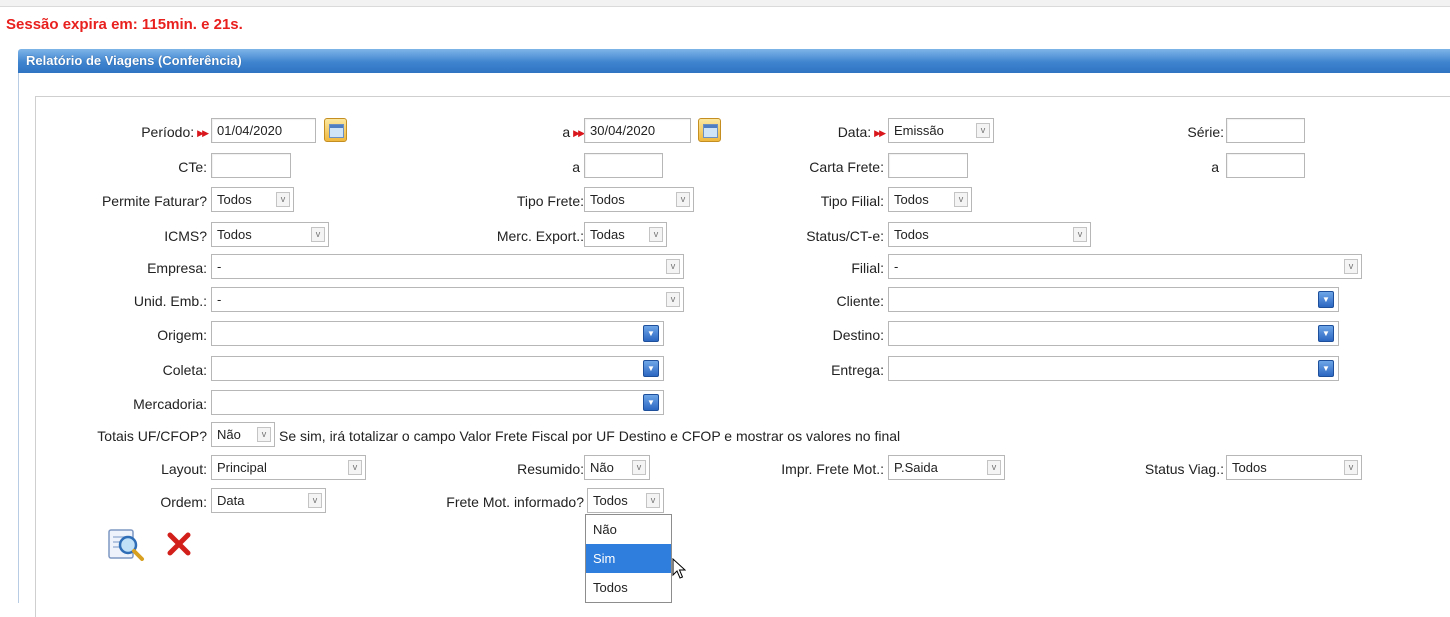 Image resolution: width=1450 pixels, height=617 pixels. Describe the element at coordinates (288, 467) in the screenshot. I see `layout-select: Principal v` at that location.